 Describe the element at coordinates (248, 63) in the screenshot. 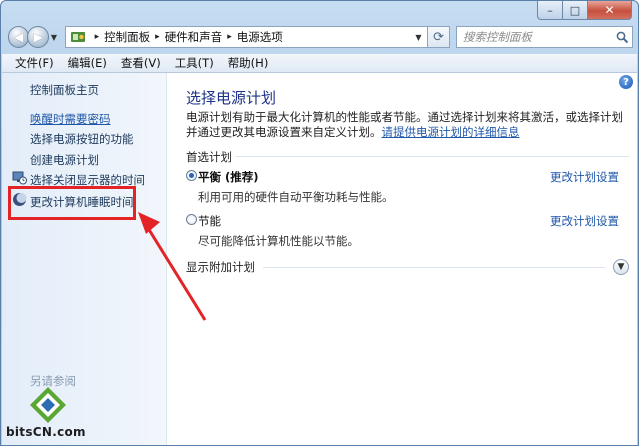

I see `menu-help: 帮助(H)` at that location.